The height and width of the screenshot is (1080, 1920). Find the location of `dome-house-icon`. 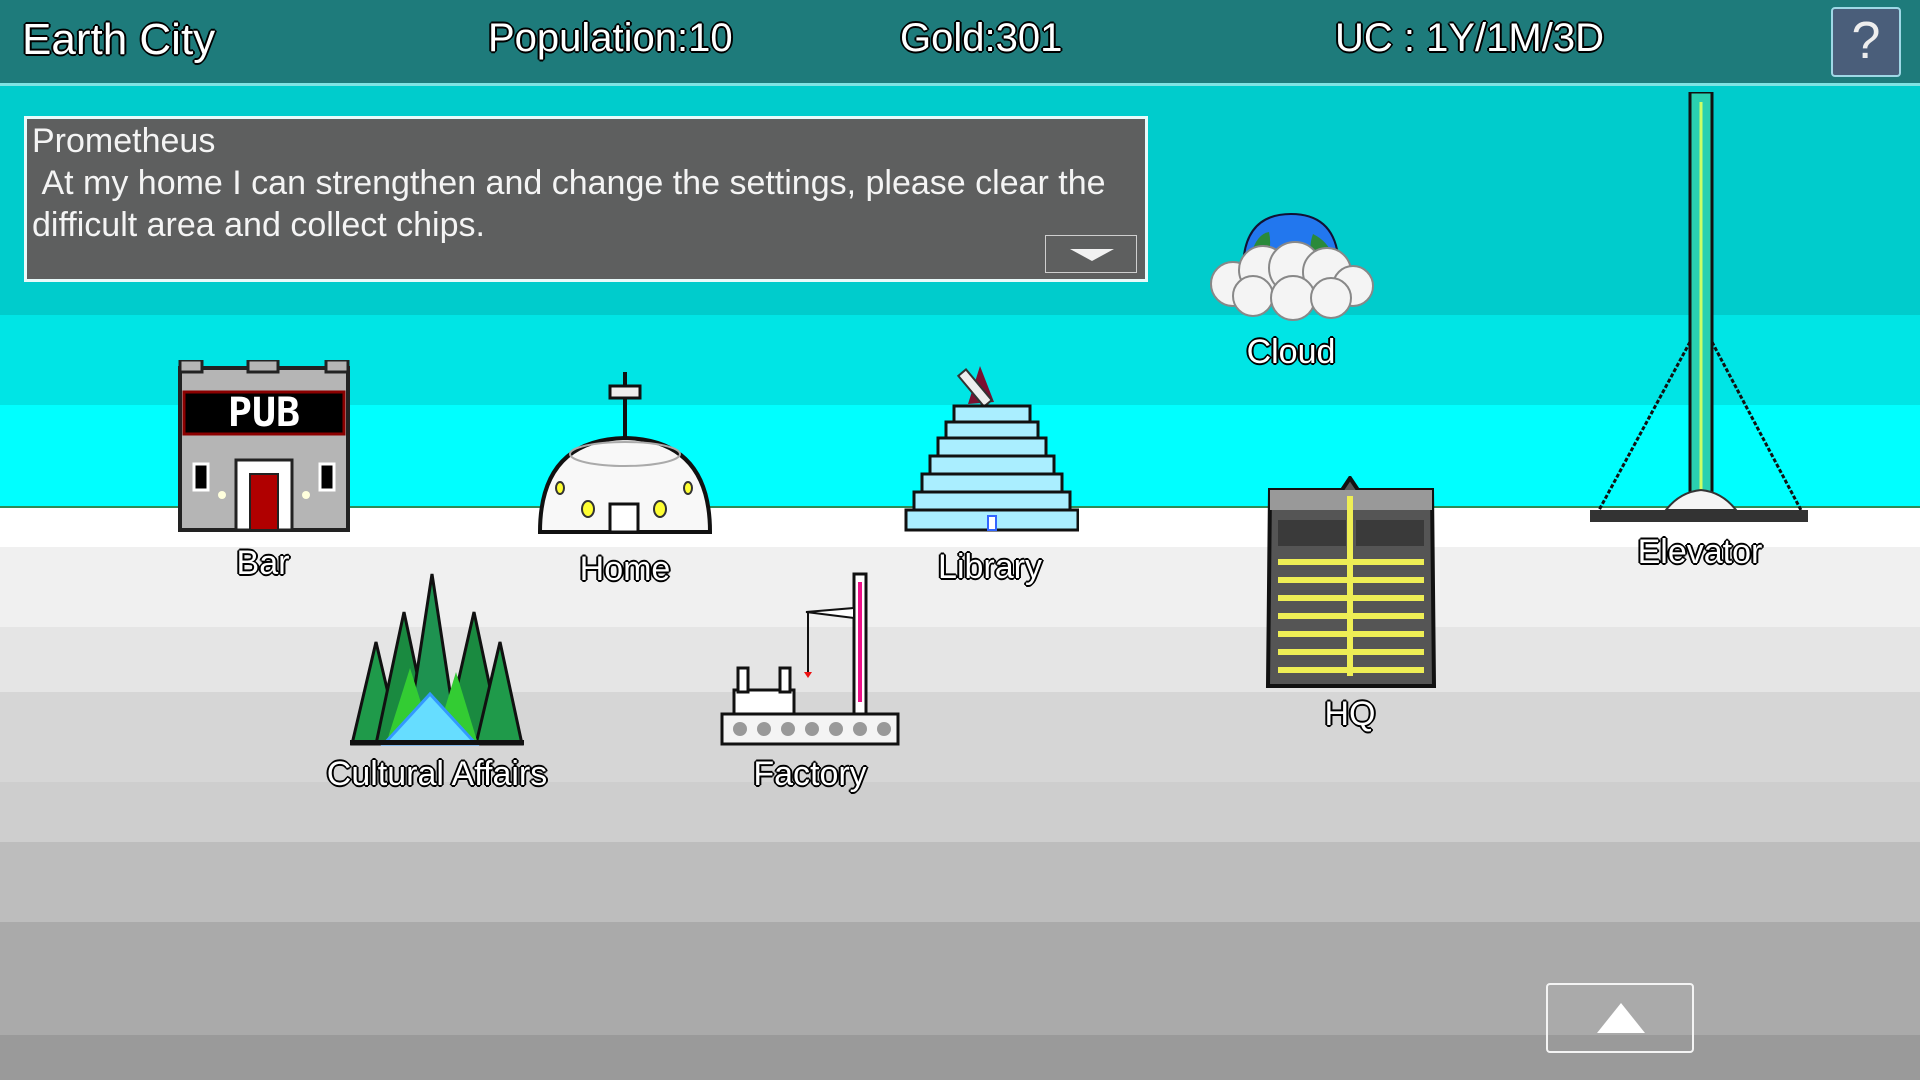

dome-house-icon is located at coordinates (625, 453).